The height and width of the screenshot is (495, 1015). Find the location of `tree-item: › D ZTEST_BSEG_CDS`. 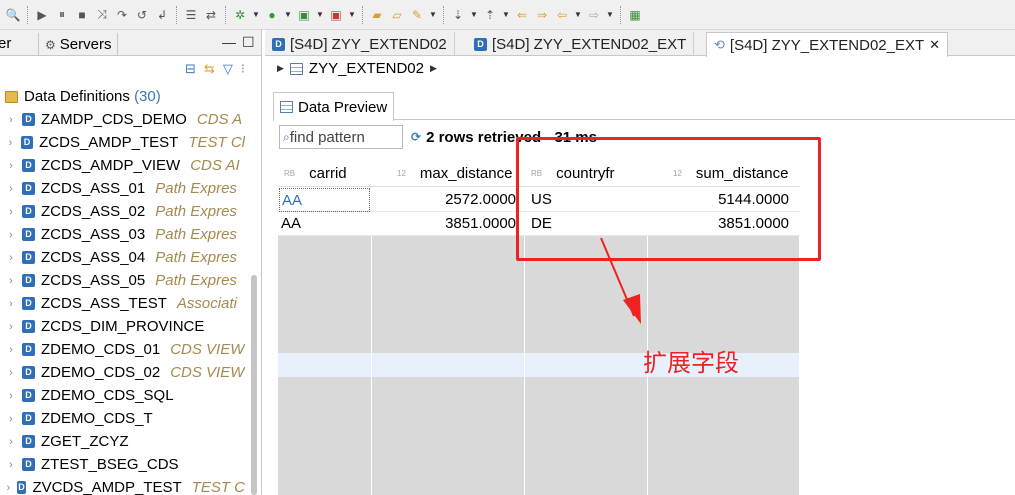

tree-item: › D ZTEST_BSEG_CDS is located at coordinates (122, 464).